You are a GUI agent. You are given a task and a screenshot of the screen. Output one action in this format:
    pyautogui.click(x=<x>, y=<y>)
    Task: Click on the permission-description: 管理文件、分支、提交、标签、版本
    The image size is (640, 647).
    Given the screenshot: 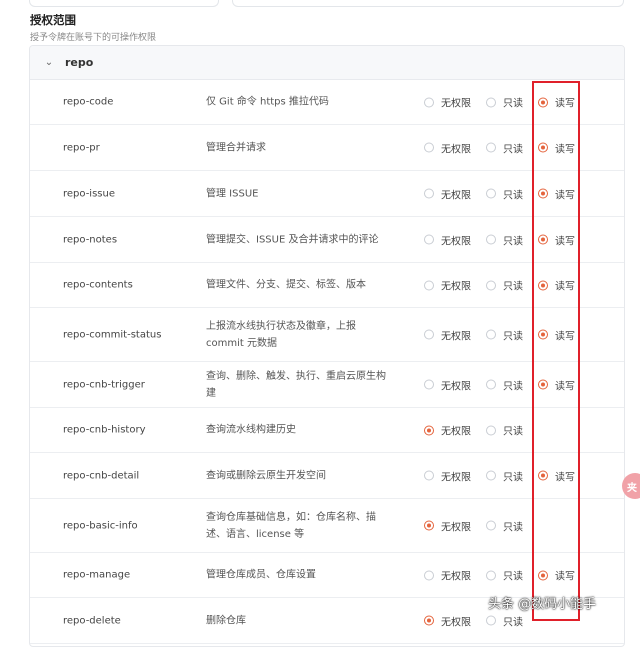 What is the action you would take?
    pyautogui.click(x=286, y=285)
    